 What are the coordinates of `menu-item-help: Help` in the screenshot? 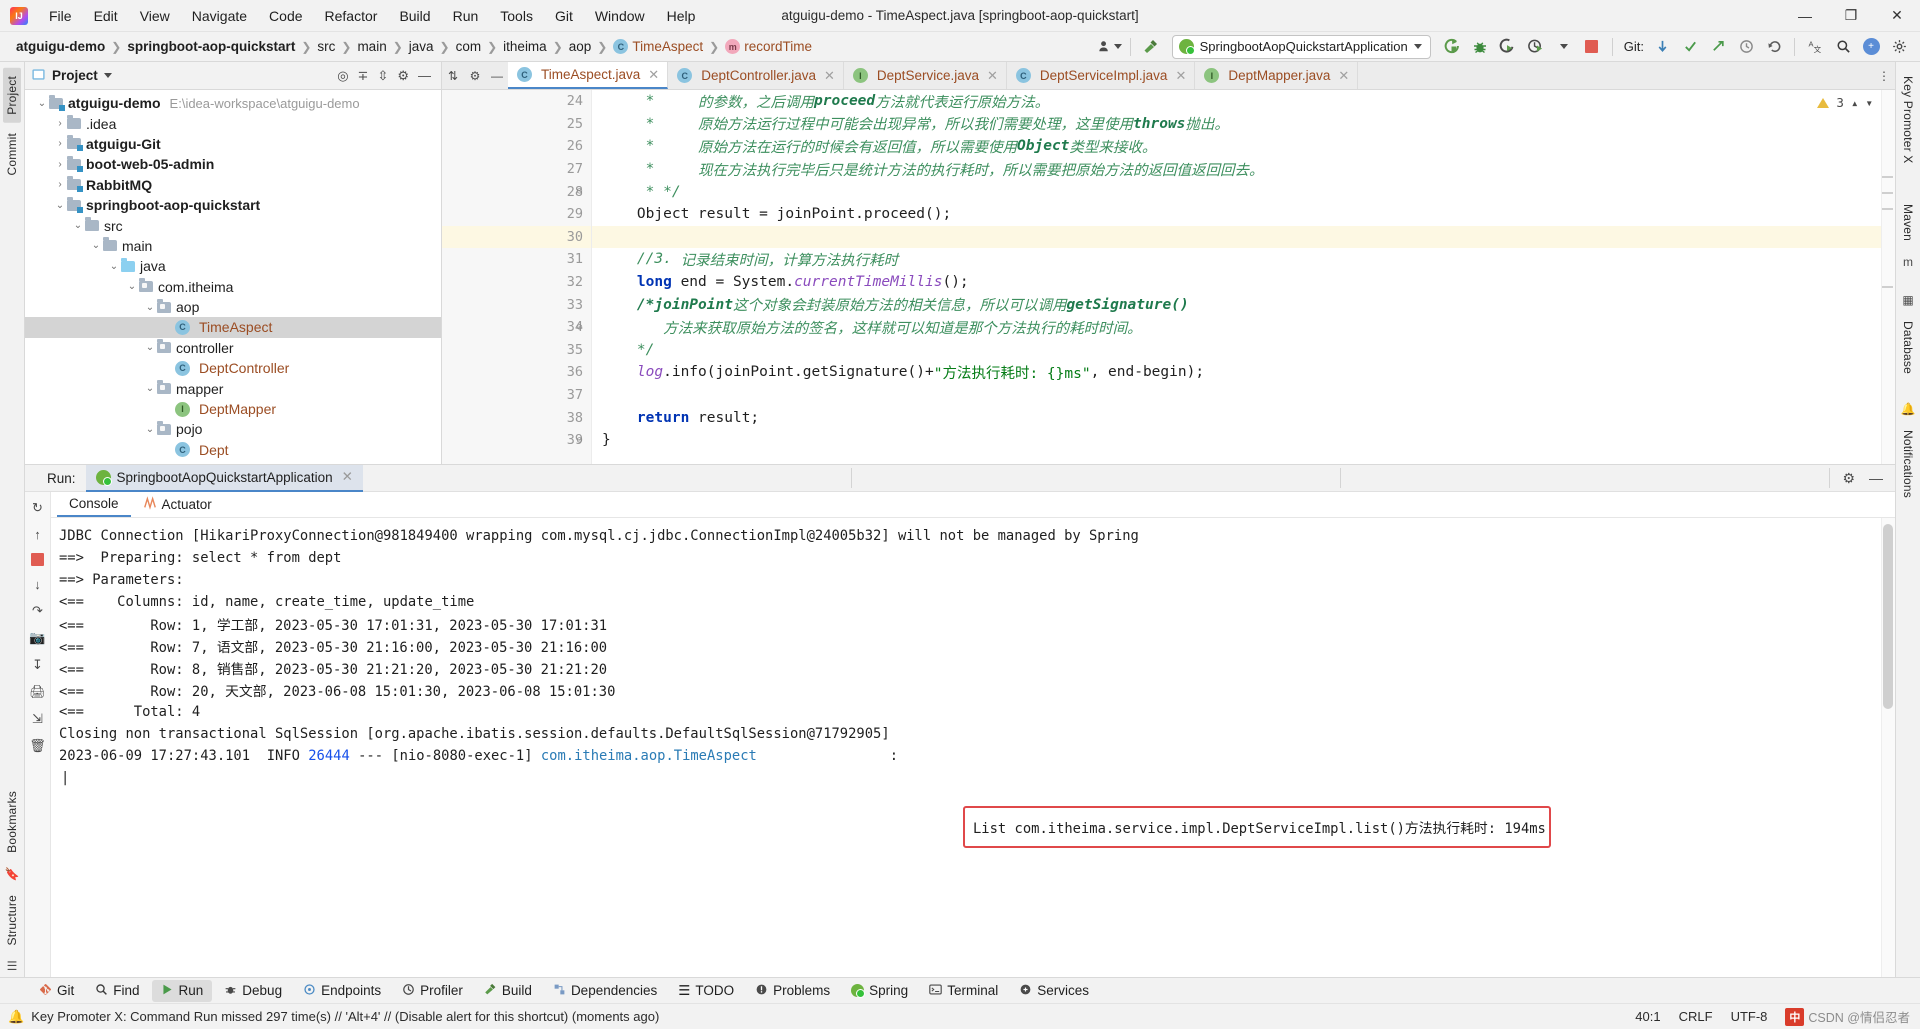 It's located at (681, 16).